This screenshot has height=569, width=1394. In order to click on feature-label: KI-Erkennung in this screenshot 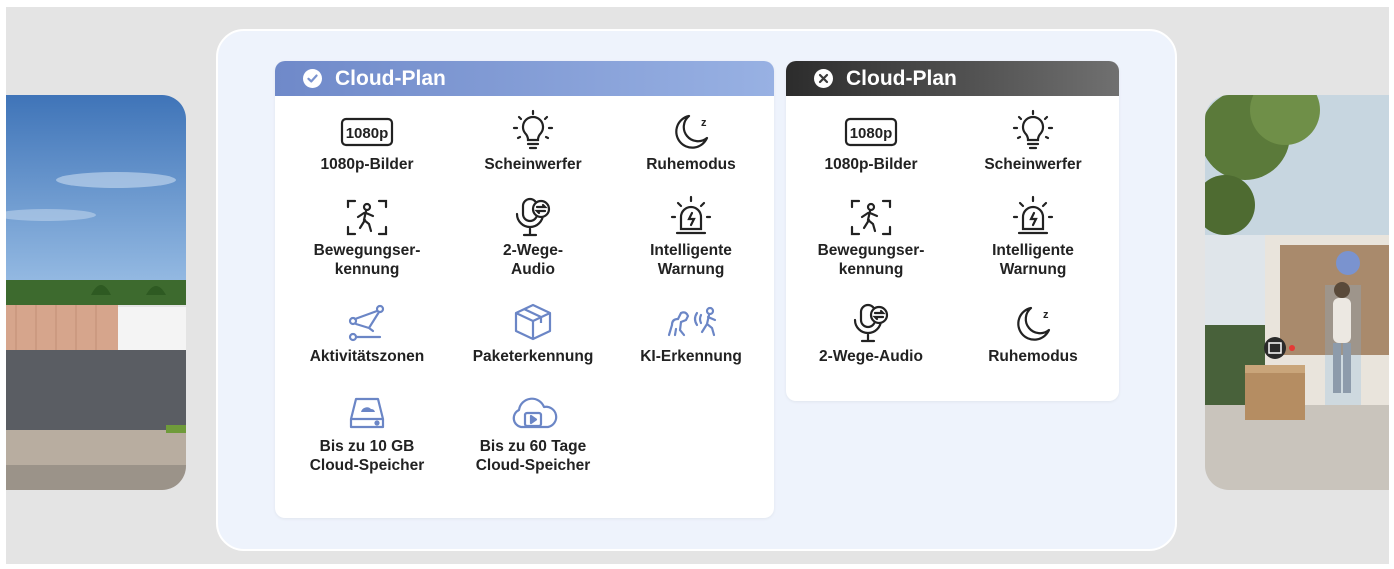, I will do `click(691, 356)`.